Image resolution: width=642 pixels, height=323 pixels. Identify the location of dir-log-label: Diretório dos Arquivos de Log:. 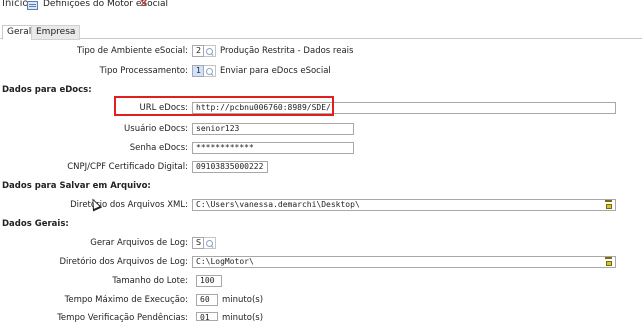
(123, 262).